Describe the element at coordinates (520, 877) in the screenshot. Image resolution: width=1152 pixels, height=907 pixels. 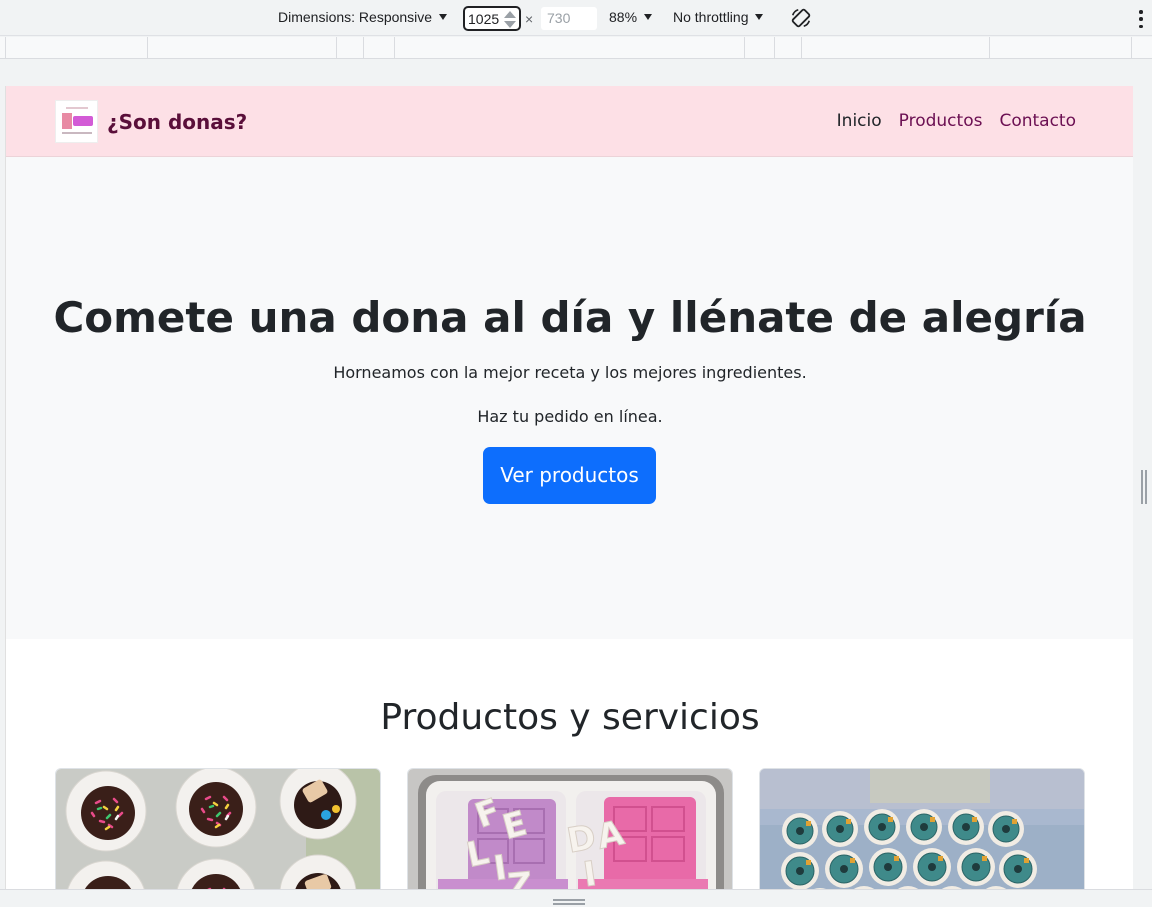
I see `svg-text: Z` at that location.